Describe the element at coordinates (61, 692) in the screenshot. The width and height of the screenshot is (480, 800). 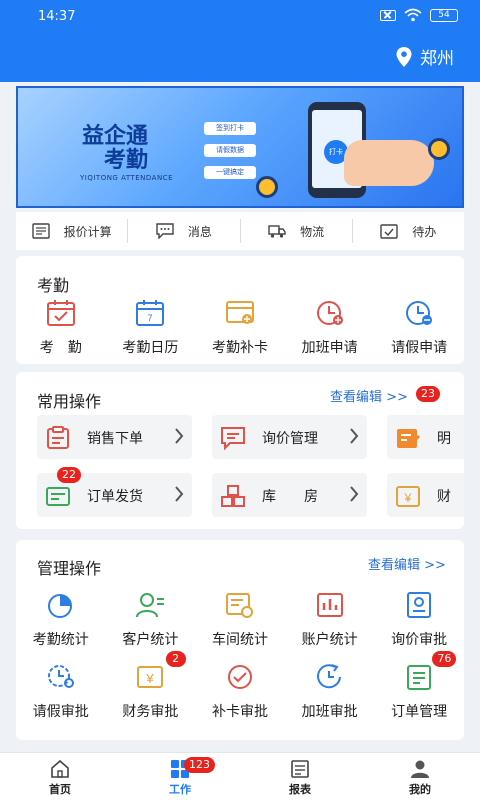
I see `mgmt-item-leave-approval: 请假审批` at that location.